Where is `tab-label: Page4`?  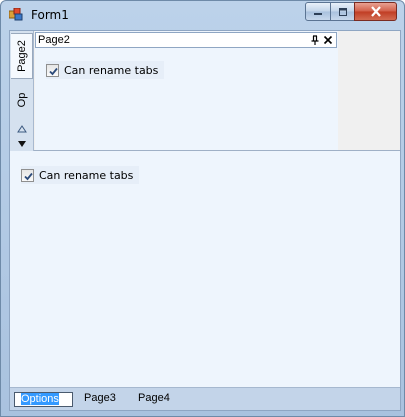
tab-label: Page4 is located at coordinates (154, 398).